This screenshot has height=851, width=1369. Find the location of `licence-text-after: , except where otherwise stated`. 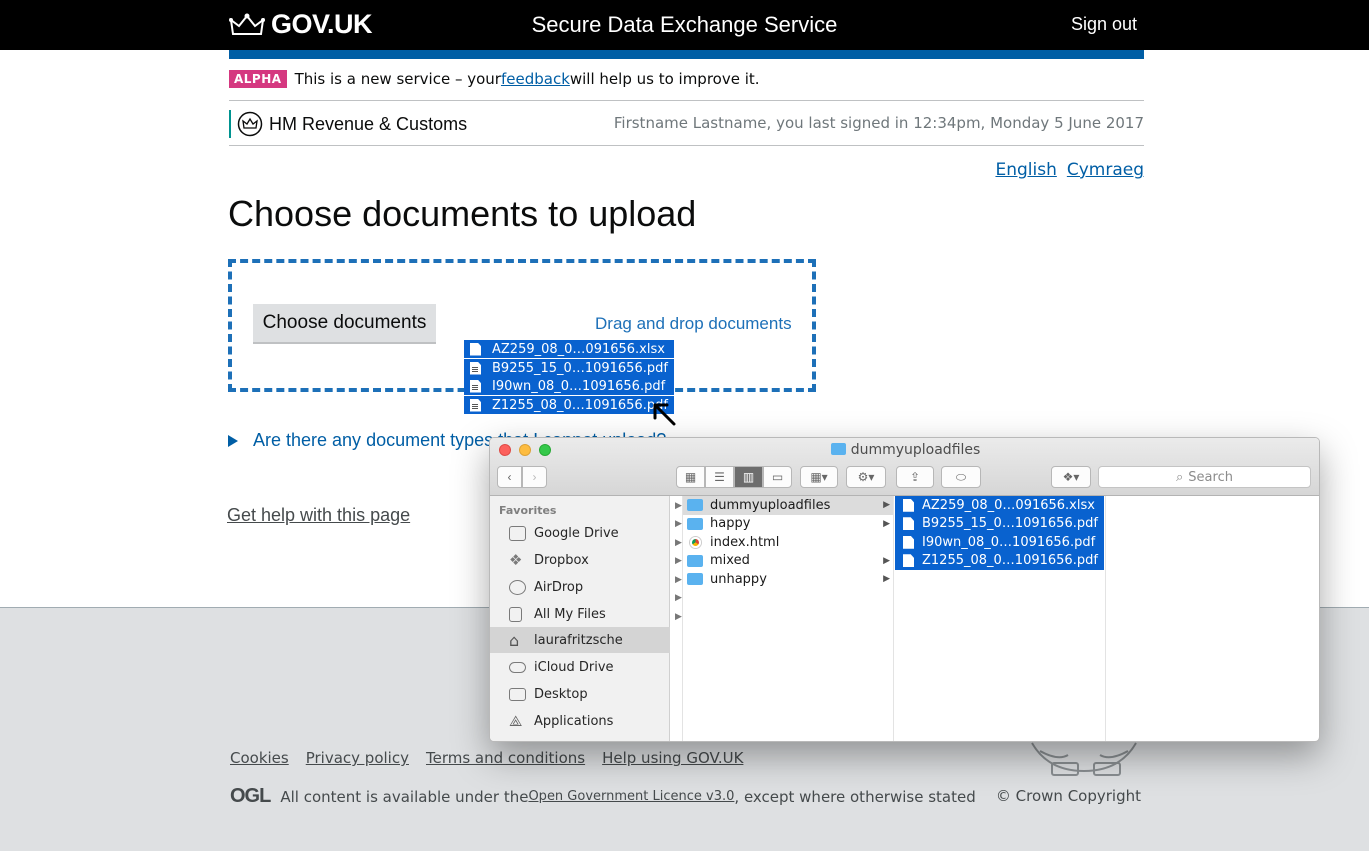

licence-text-after: , except where otherwise stated is located at coordinates (855, 796).